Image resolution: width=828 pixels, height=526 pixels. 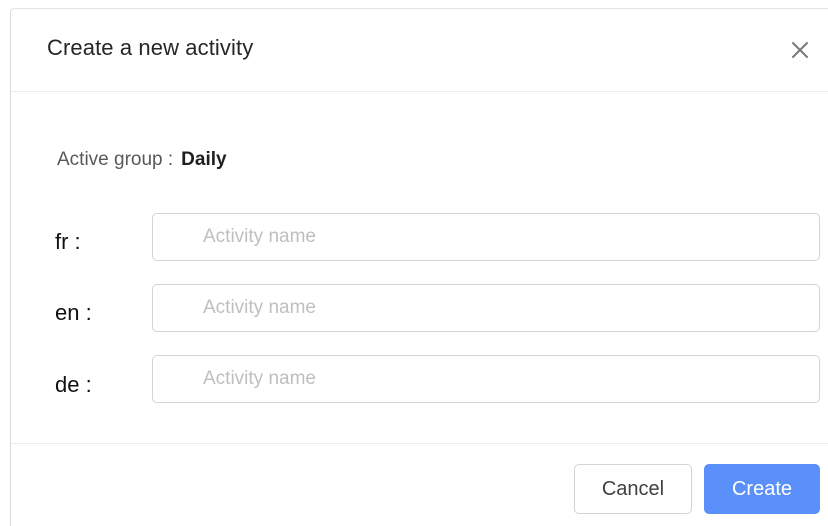 What do you see at coordinates (68, 241) in the screenshot?
I see `lang-label-fr: fr :` at bounding box center [68, 241].